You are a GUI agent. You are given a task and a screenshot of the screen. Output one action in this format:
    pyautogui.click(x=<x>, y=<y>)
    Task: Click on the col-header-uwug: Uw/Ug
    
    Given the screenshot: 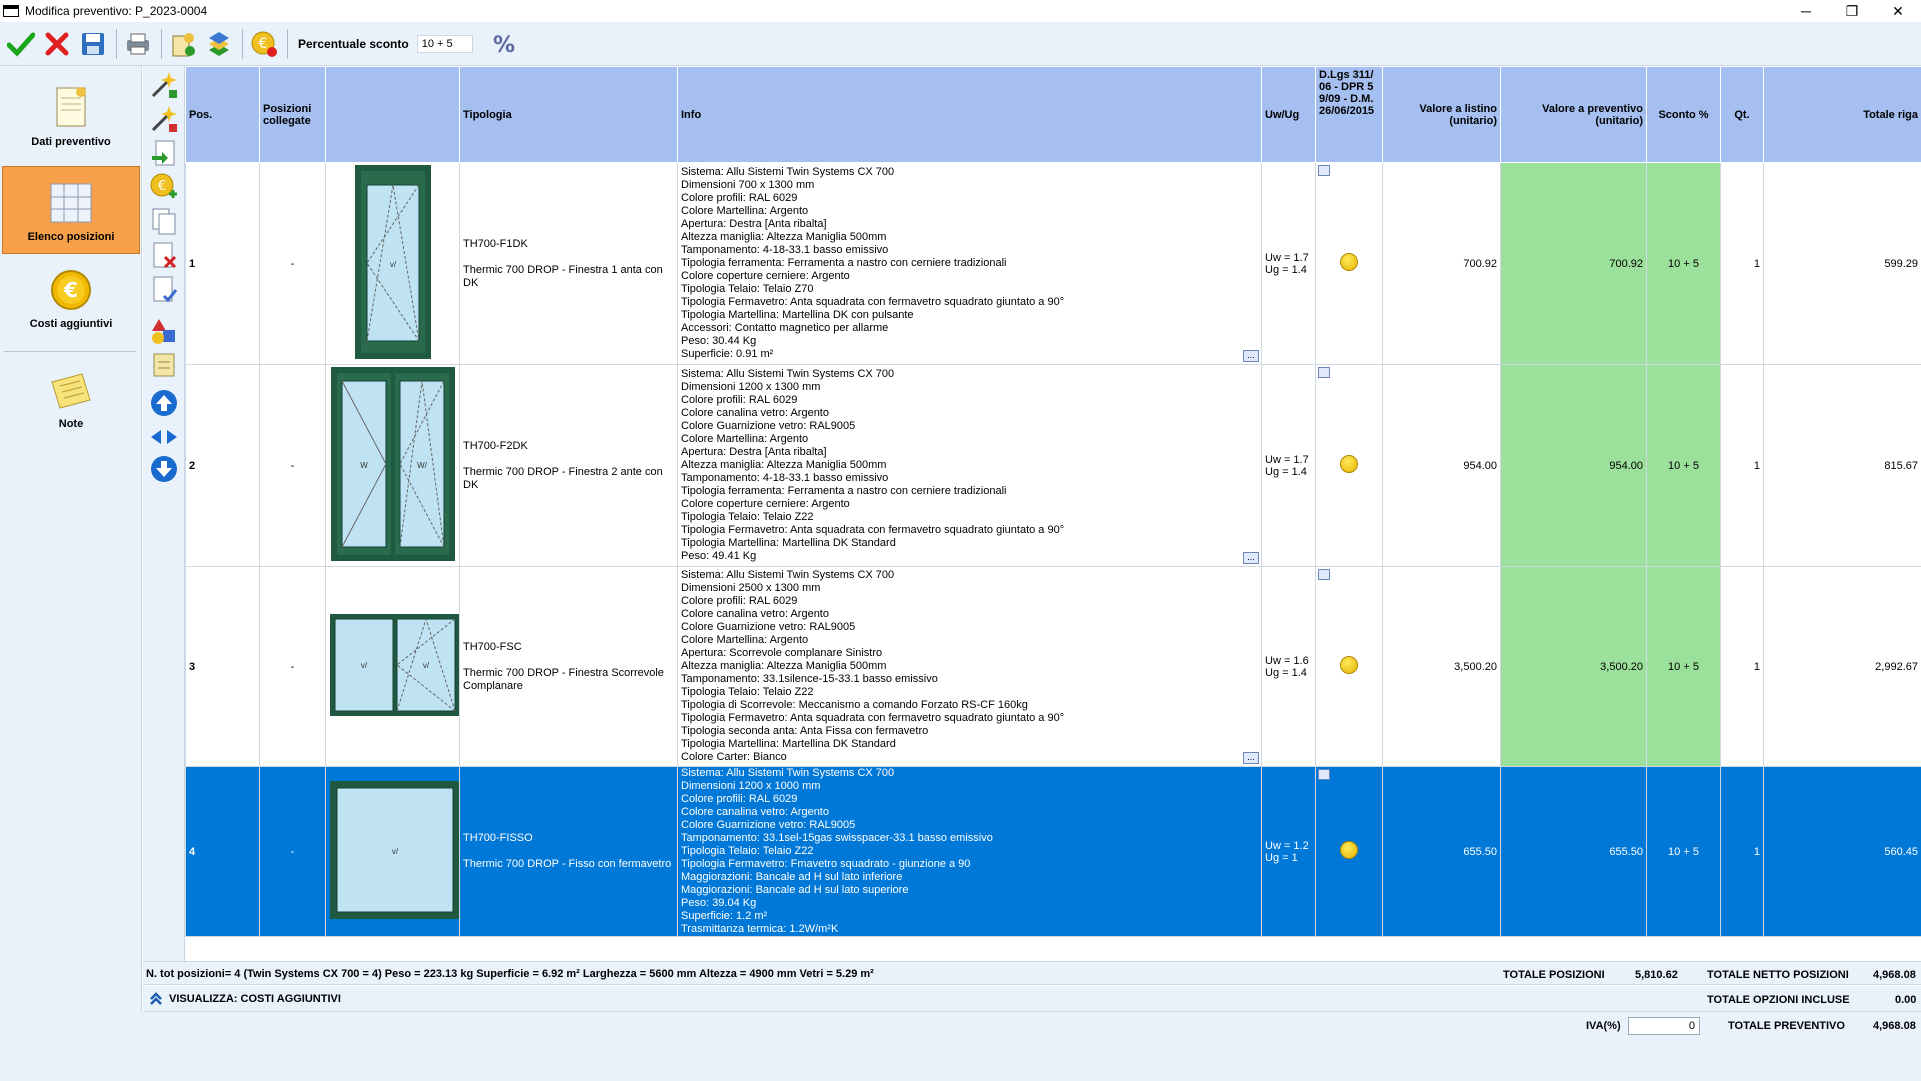 What is the action you would take?
    pyautogui.click(x=1288, y=114)
    